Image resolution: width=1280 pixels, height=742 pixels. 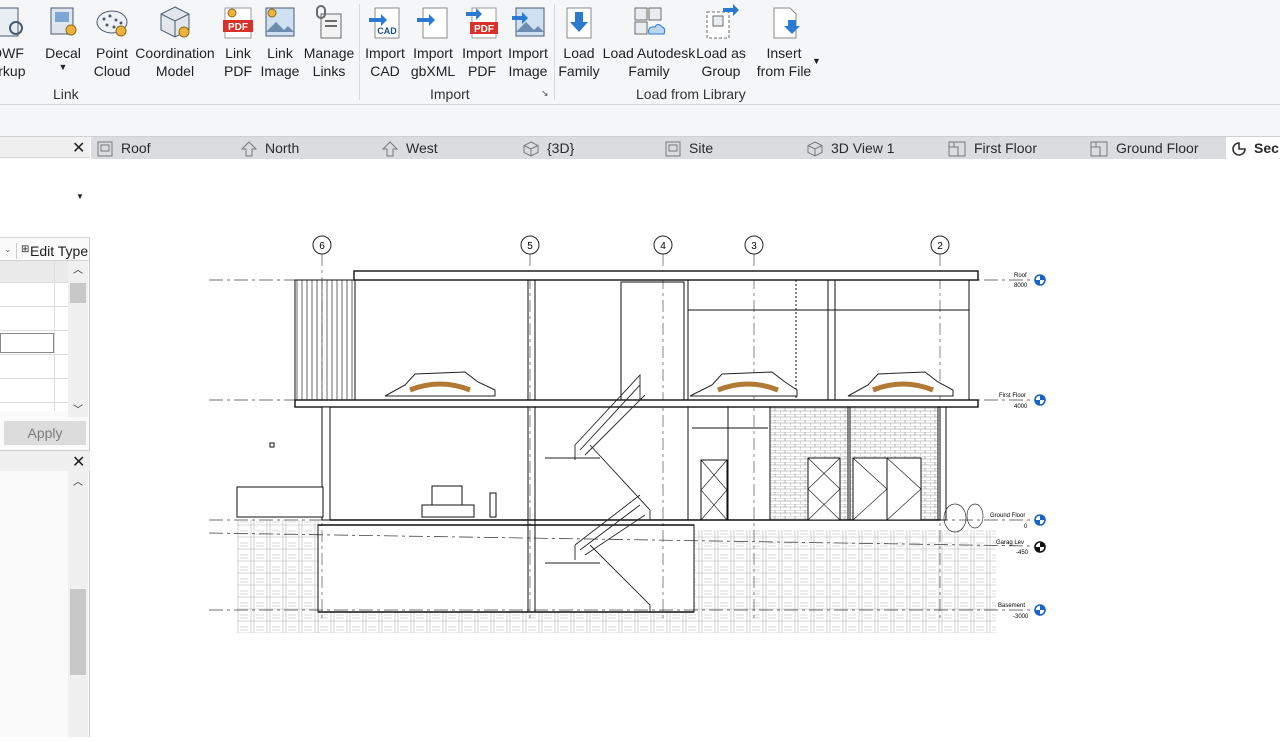 What do you see at coordinates (63, 21) in the screenshot?
I see `decal-icon` at bounding box center [63, 21].